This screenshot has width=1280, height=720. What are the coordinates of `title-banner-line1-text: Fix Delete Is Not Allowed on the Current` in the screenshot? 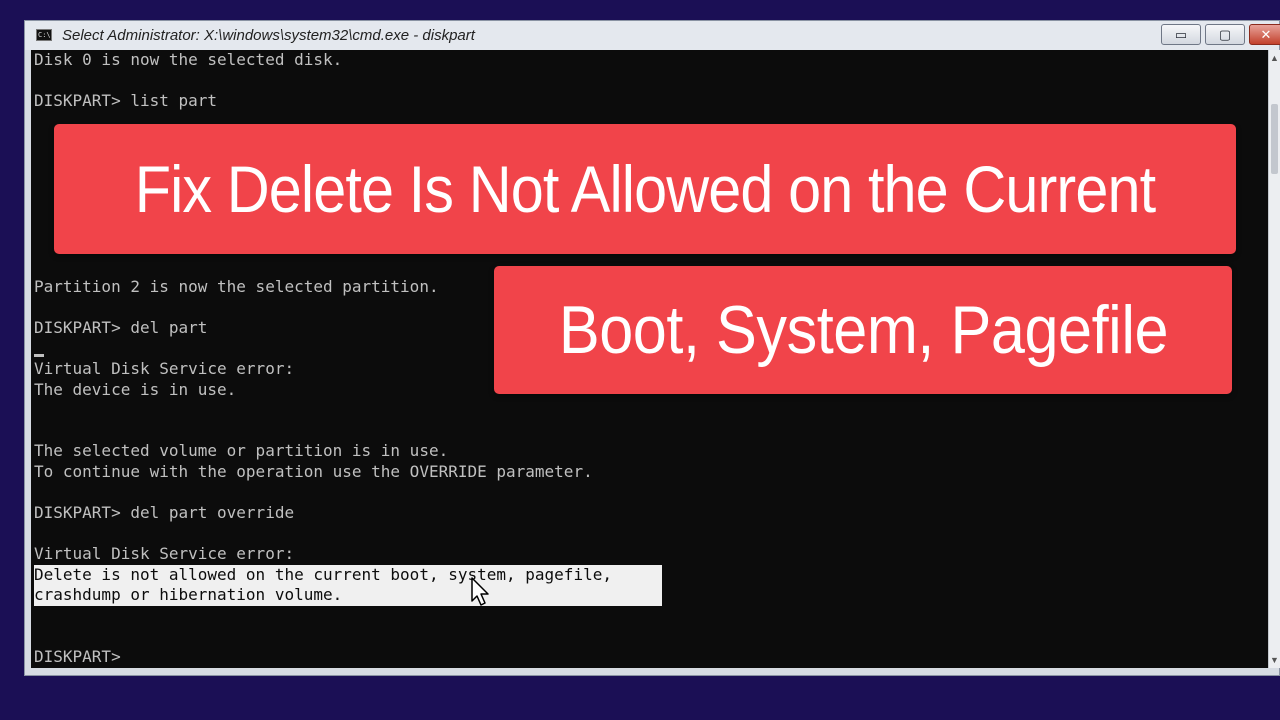 It's located at (645, 189).